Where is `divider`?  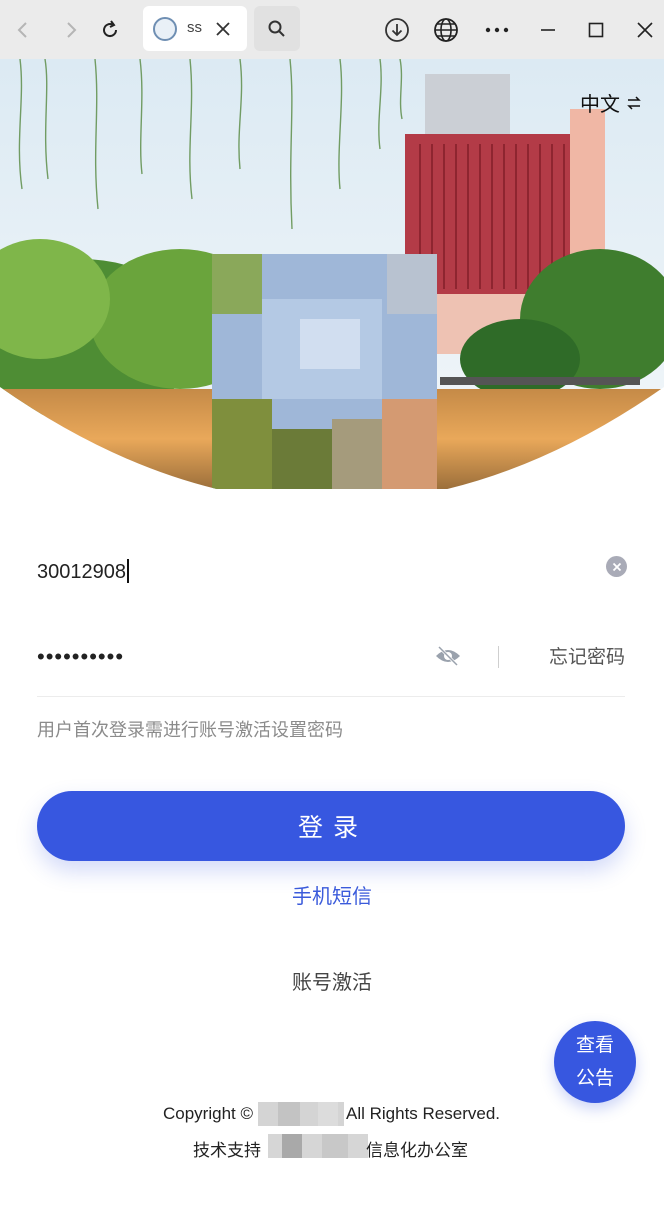 divider is located at coordinates (498, 657).